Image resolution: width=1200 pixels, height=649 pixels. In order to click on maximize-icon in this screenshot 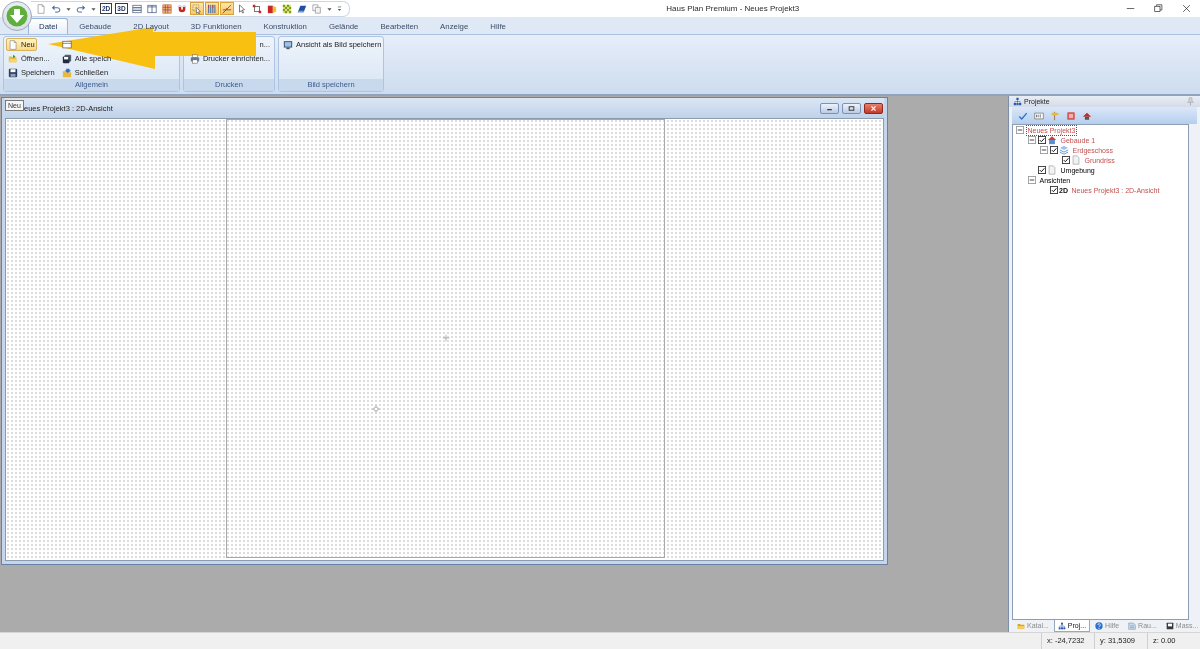, I will do `click(851, 108)`.